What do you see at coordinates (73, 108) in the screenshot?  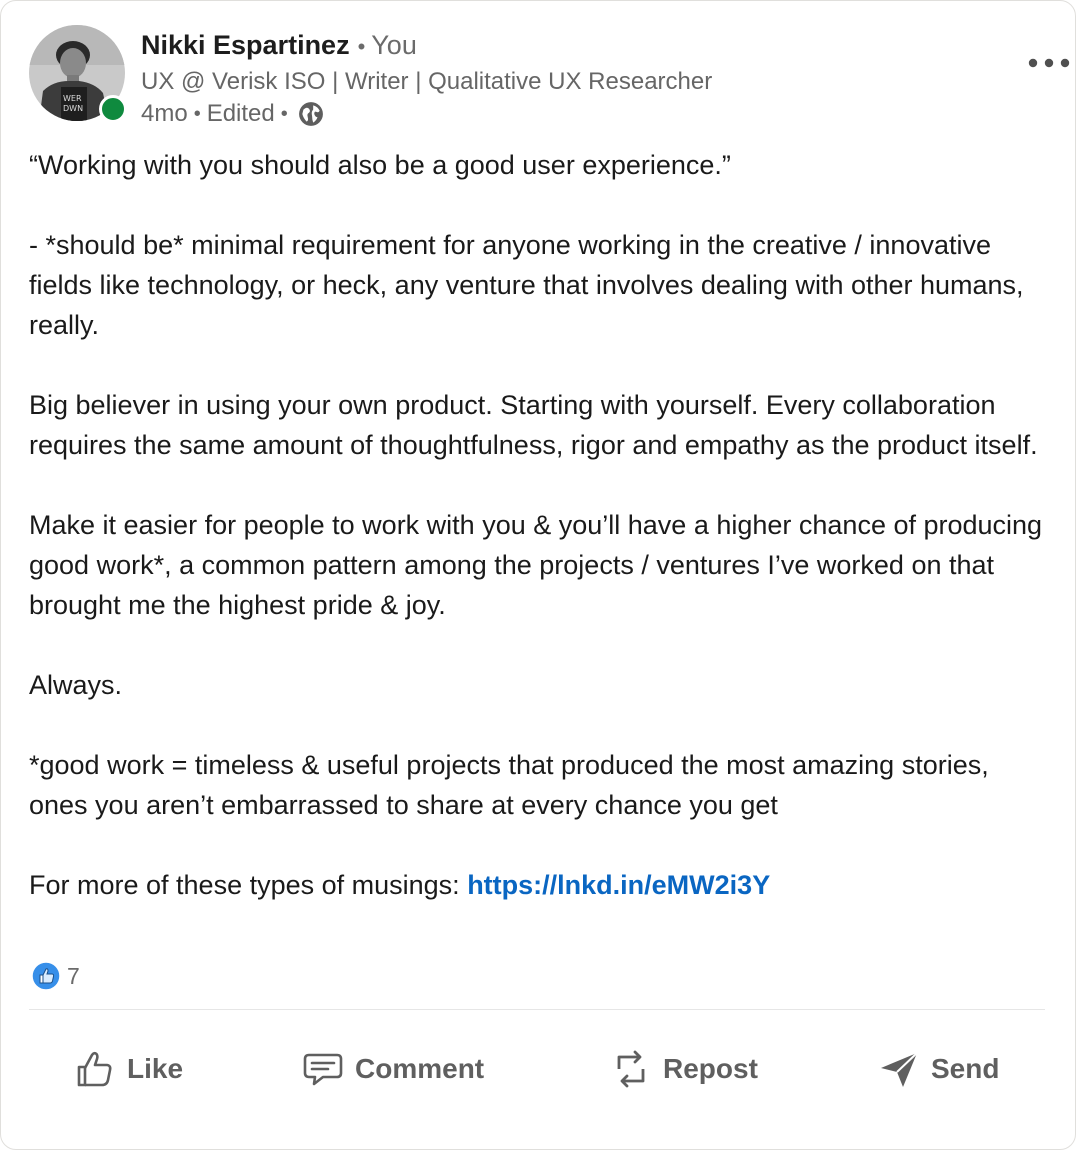 I see `svg-text: DWN` at bounding box center [73, 108].